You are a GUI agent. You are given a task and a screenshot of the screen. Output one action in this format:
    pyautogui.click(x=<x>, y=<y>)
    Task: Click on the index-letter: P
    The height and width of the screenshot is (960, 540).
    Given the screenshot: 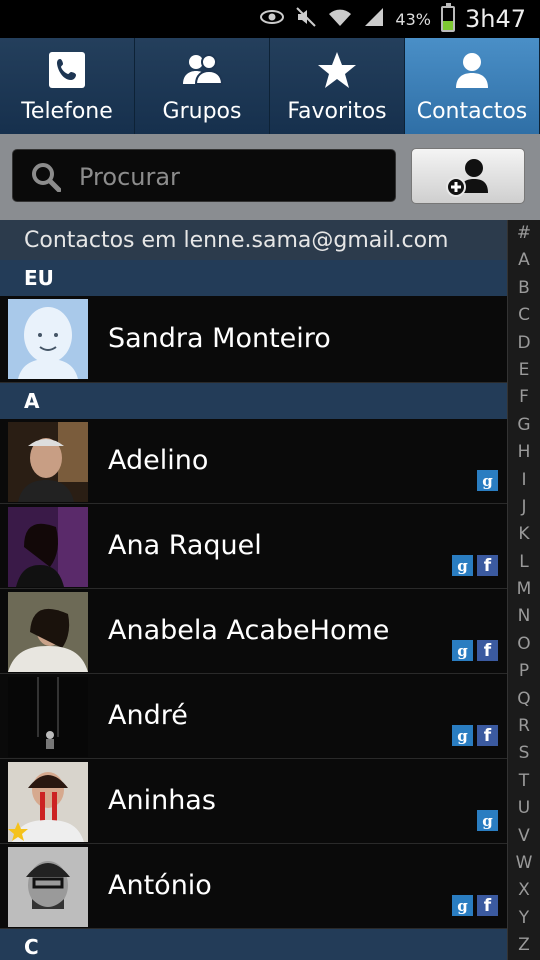 What is the action you would take?
    pyautogui.click(x=524, y=671)
    